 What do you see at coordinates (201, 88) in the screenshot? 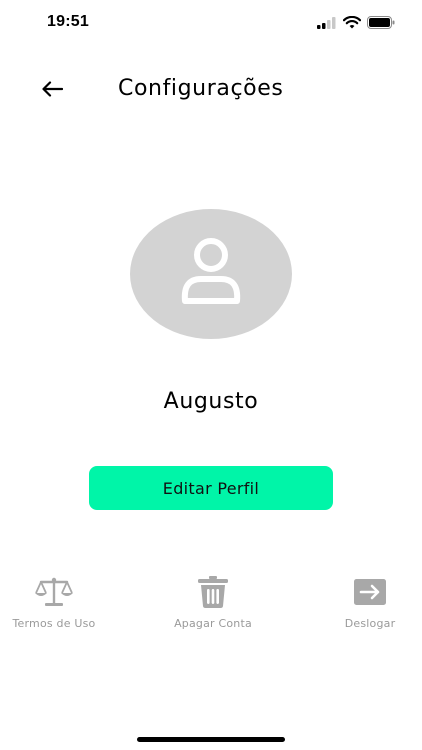
I see `page-title: Configurações` at bounding box center [201, 88].